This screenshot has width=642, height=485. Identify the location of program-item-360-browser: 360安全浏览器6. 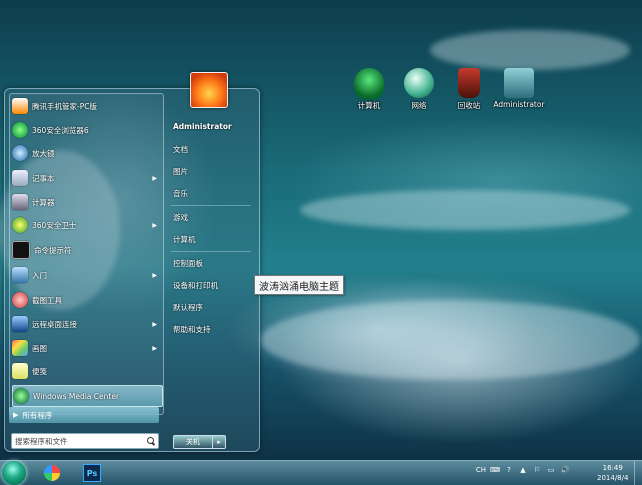
(86, 130).